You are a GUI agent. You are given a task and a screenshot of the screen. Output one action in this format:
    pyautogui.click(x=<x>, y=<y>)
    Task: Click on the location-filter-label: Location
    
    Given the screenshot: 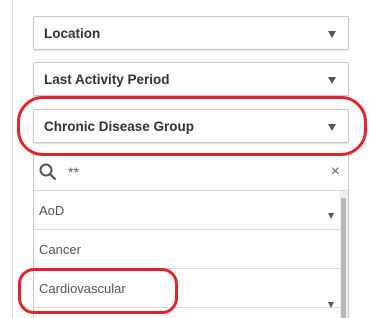 What is the action you would take?
    pyautogui.click(x=72, y=33)
    